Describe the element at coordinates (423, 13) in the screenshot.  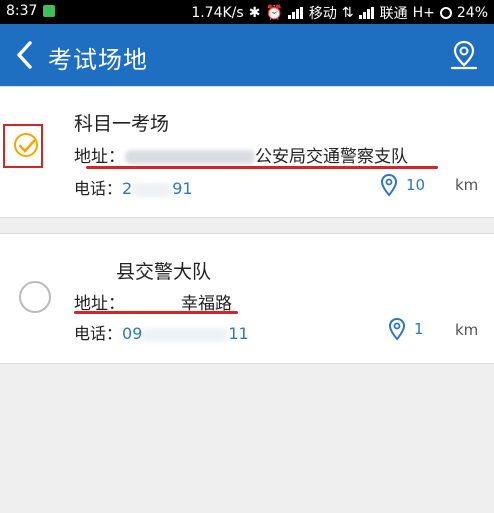
I see `network-type: H+` at that location.